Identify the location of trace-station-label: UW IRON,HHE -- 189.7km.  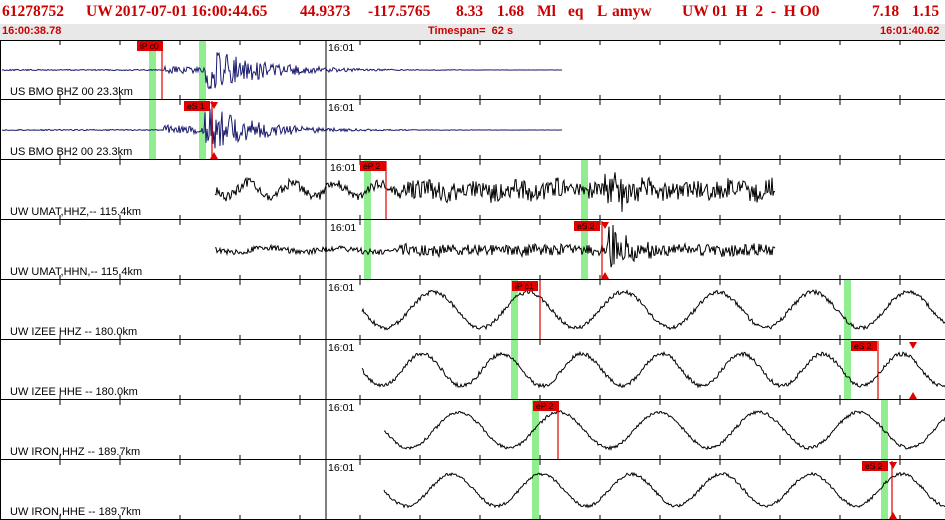
(75, 512).